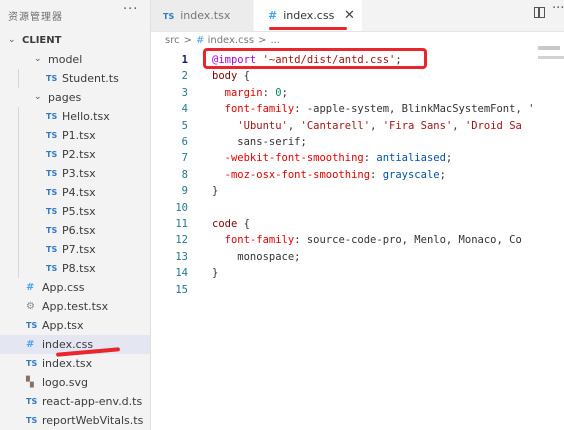 This screenshot has width=564, height=430. I want to click on code-line: 13 monospace;, so click(357, 257).